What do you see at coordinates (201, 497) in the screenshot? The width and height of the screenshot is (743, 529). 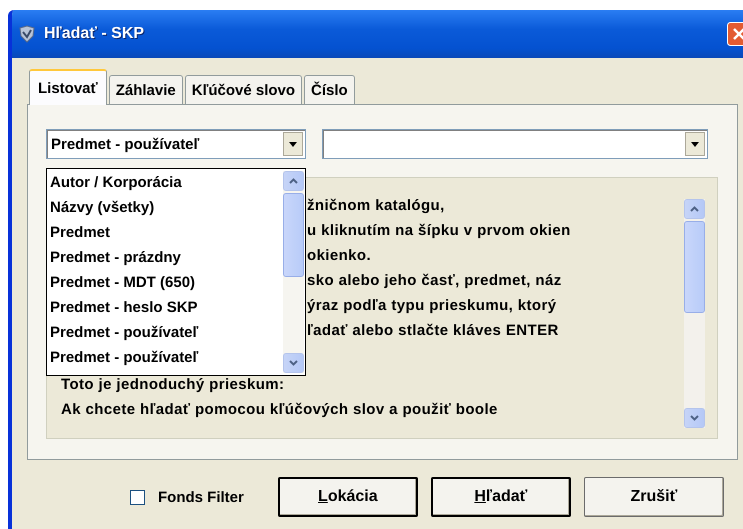 I see `checkbox-label: Fonds Filter` at bounding box center [201, 497].